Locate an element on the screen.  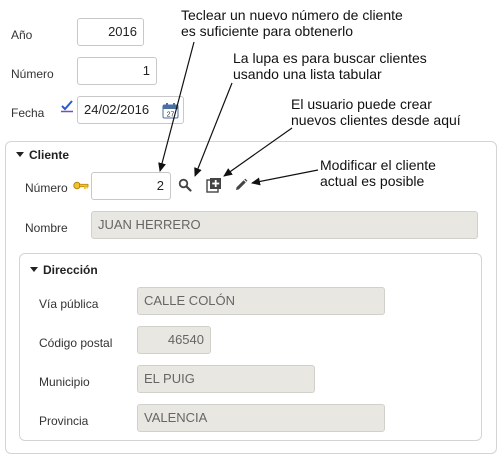
via-label: Vía pública is located at coordinates (69, 304).